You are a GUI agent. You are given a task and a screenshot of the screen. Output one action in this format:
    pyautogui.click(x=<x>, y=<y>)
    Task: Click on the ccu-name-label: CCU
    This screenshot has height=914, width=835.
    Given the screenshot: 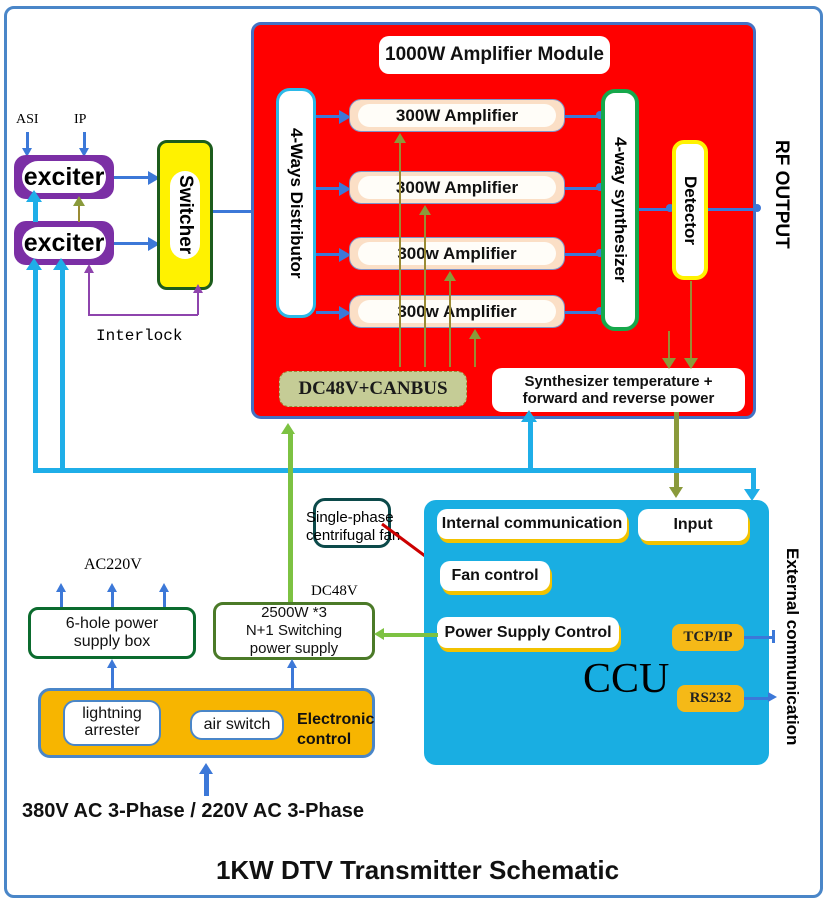 What is the action you would take?
    pyautogui.click(x=626, y=679)
    